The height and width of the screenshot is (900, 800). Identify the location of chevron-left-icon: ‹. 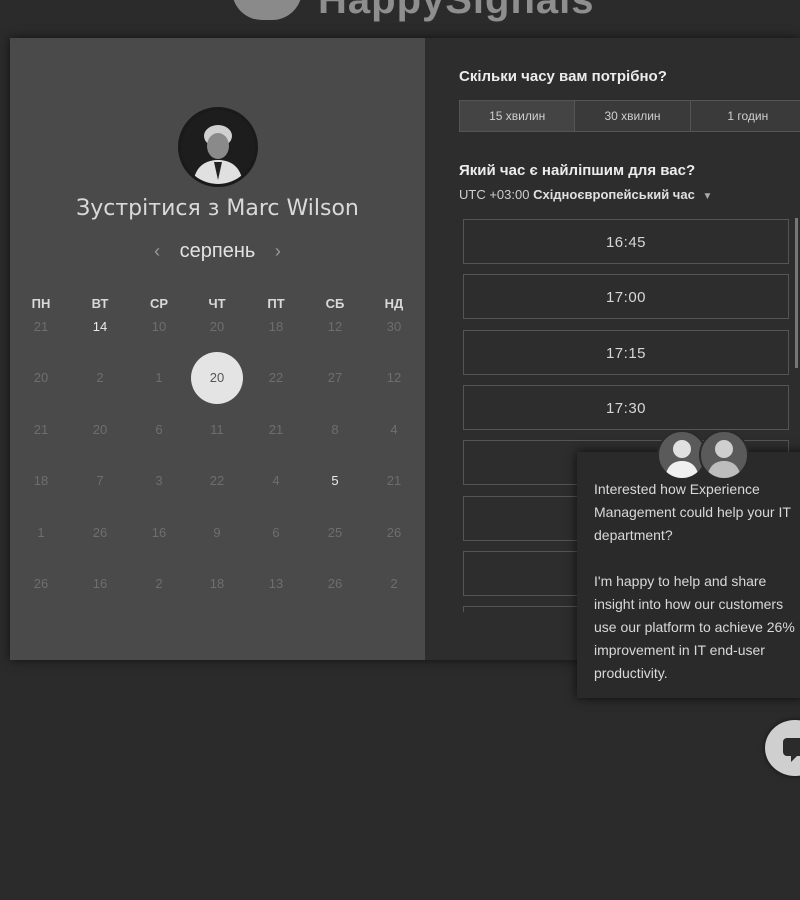
(157, 251).